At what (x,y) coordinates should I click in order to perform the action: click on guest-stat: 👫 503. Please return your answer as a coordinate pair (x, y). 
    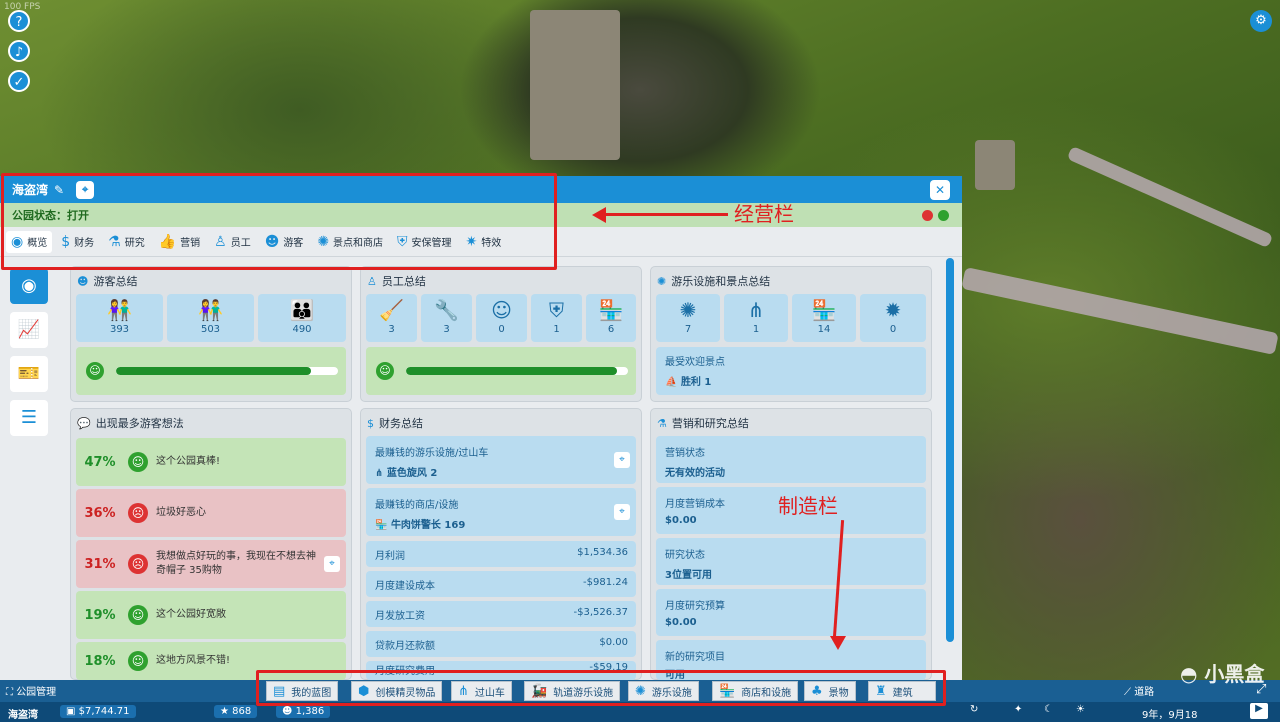
    Looking at the image, I should click on (210, 318).